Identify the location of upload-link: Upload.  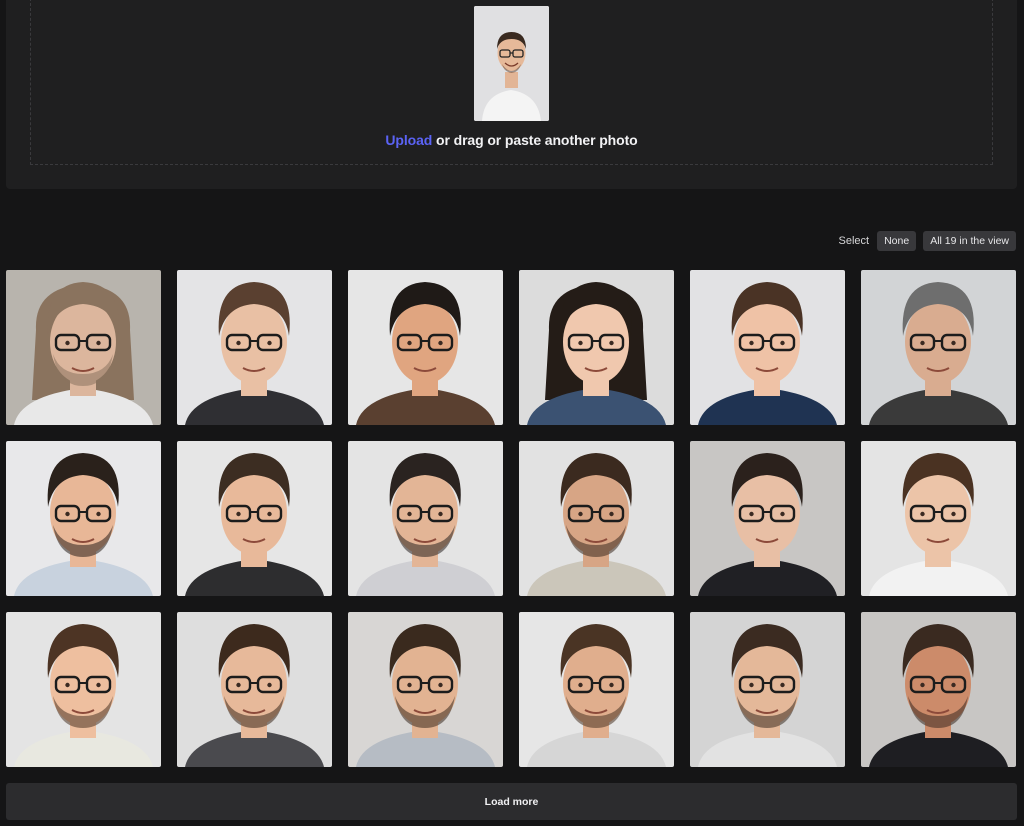
(408, 140).